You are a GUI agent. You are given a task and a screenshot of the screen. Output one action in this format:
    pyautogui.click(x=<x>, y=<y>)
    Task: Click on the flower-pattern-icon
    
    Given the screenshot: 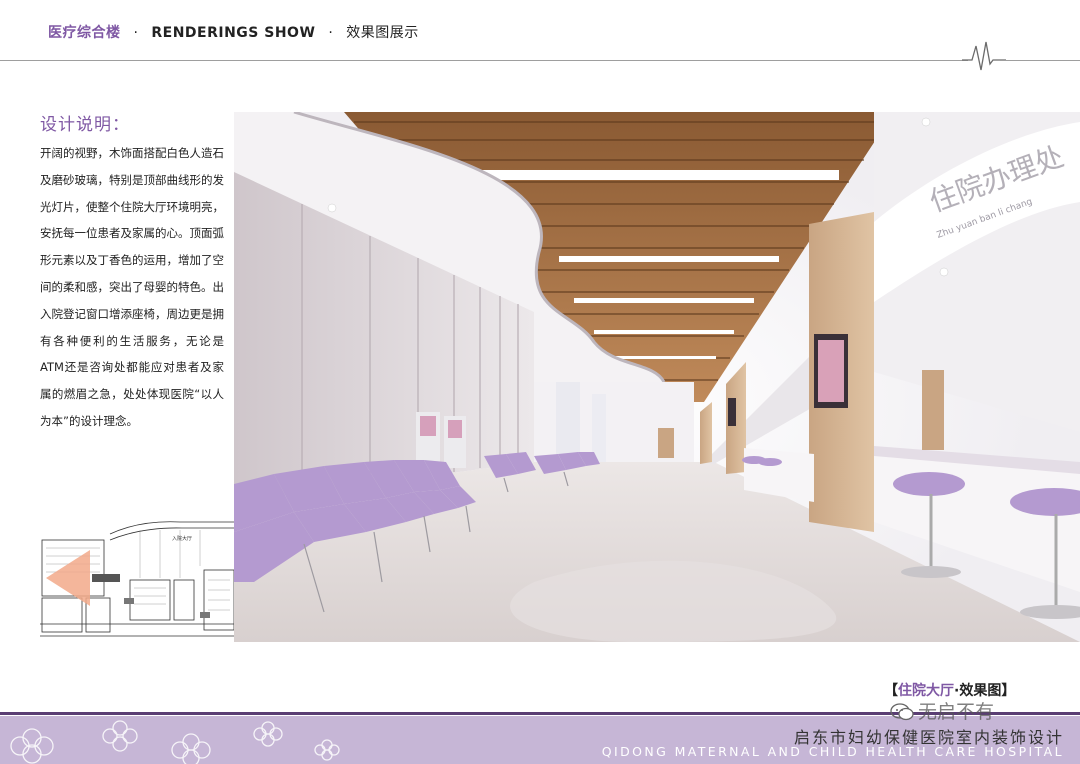 What is the action you would take?
    pyautogui.click(x=175, y=742)
    